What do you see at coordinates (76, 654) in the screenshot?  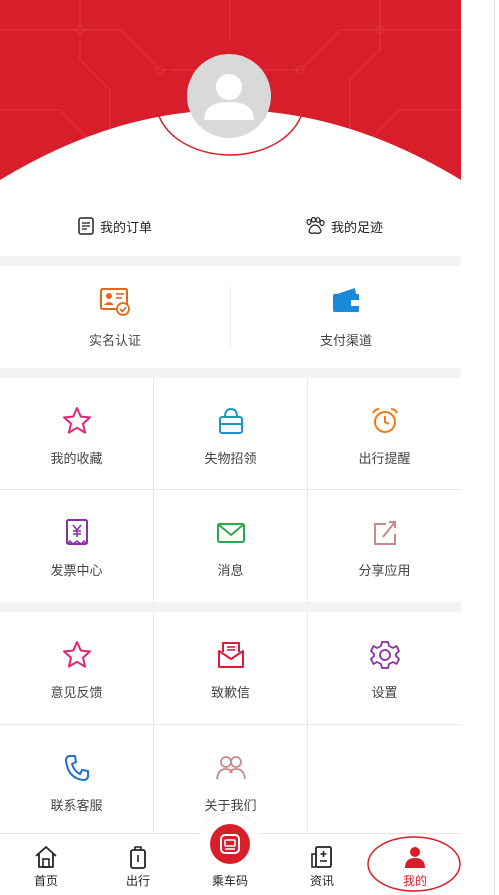 I see `star-outline-icon` at bounding box center [76, 654].